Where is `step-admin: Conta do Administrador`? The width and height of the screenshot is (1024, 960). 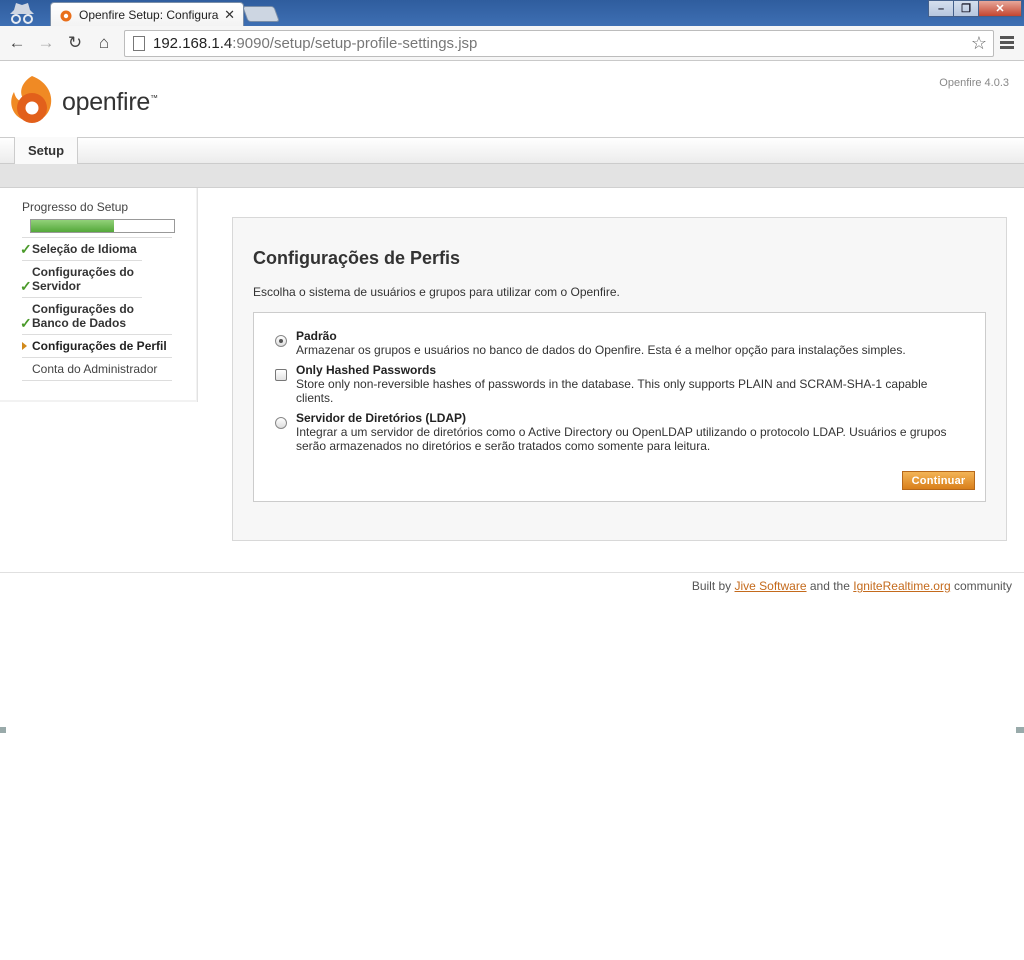
step-admin: Conta do Administrador is located at coordinates (97, 369).